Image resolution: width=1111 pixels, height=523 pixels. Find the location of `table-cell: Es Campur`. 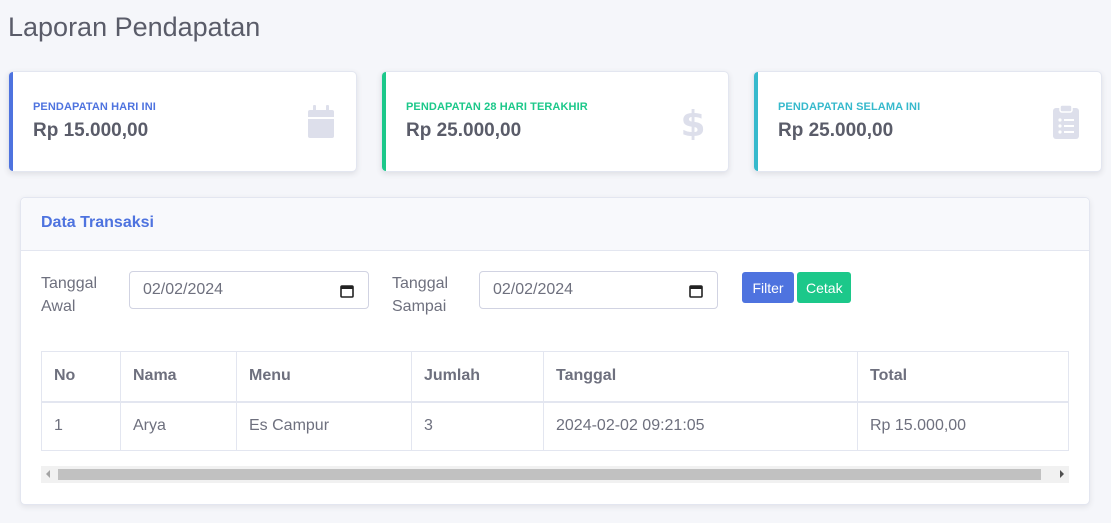

table-cell: Es Campur is located at coordinates (324, 426).